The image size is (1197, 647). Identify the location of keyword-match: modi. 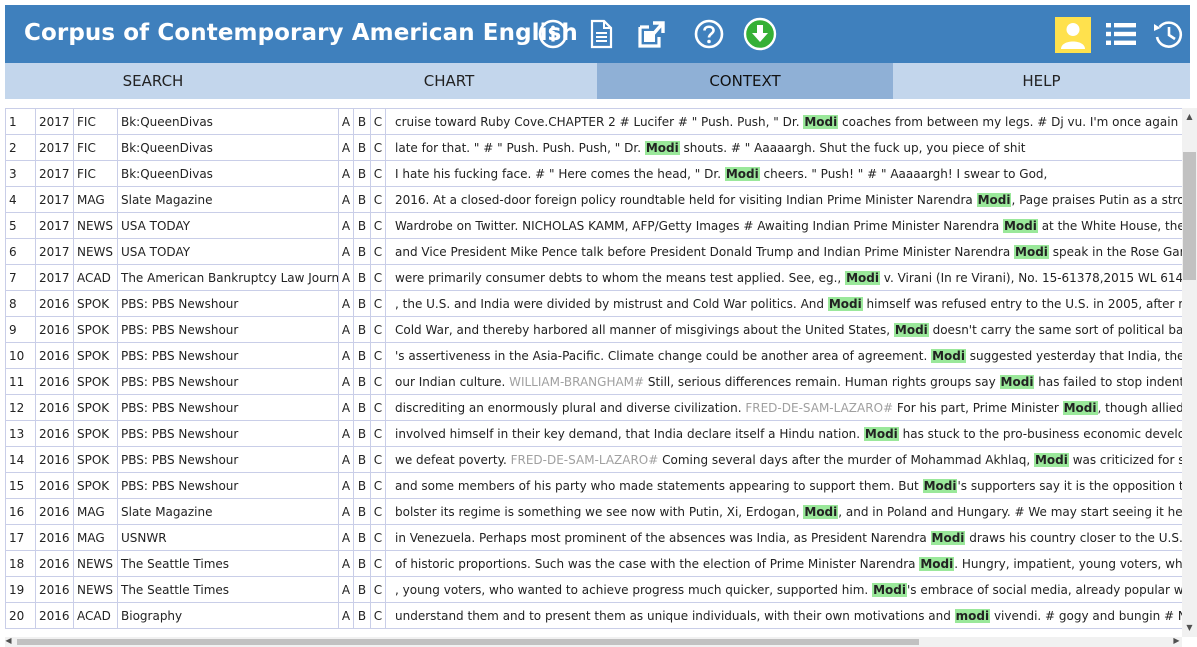
(972, 615).